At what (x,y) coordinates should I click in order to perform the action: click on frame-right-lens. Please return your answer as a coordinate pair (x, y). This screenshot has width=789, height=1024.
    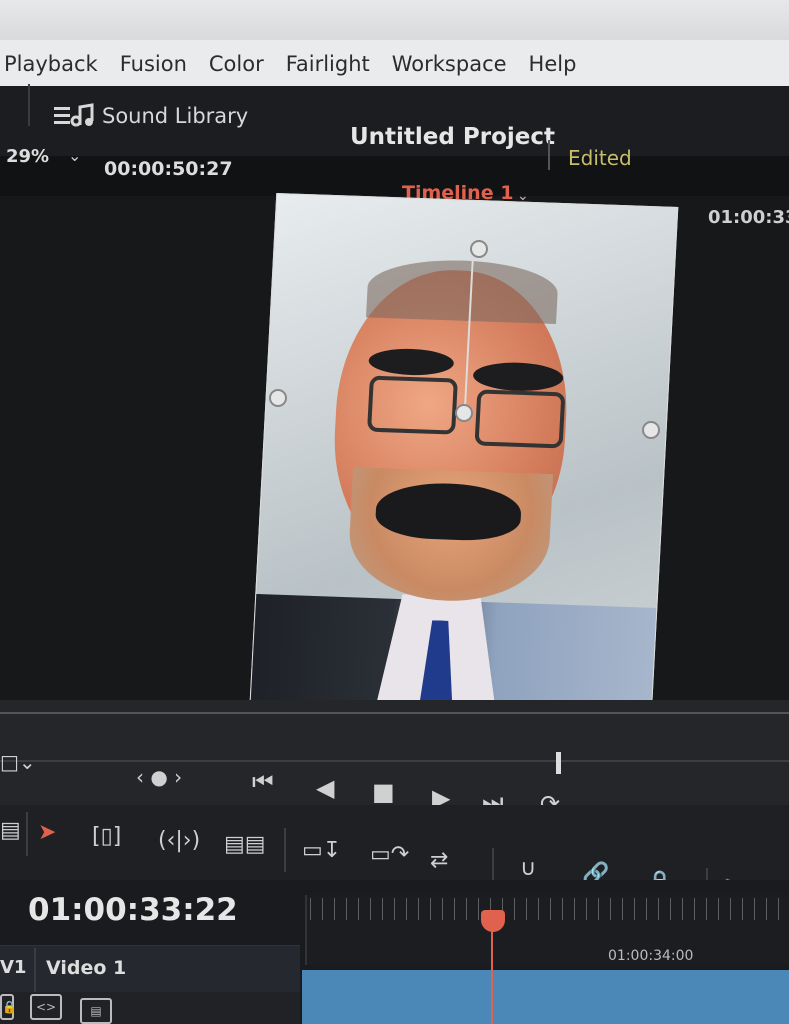
    Looking at the image, I should click on (520, 419).